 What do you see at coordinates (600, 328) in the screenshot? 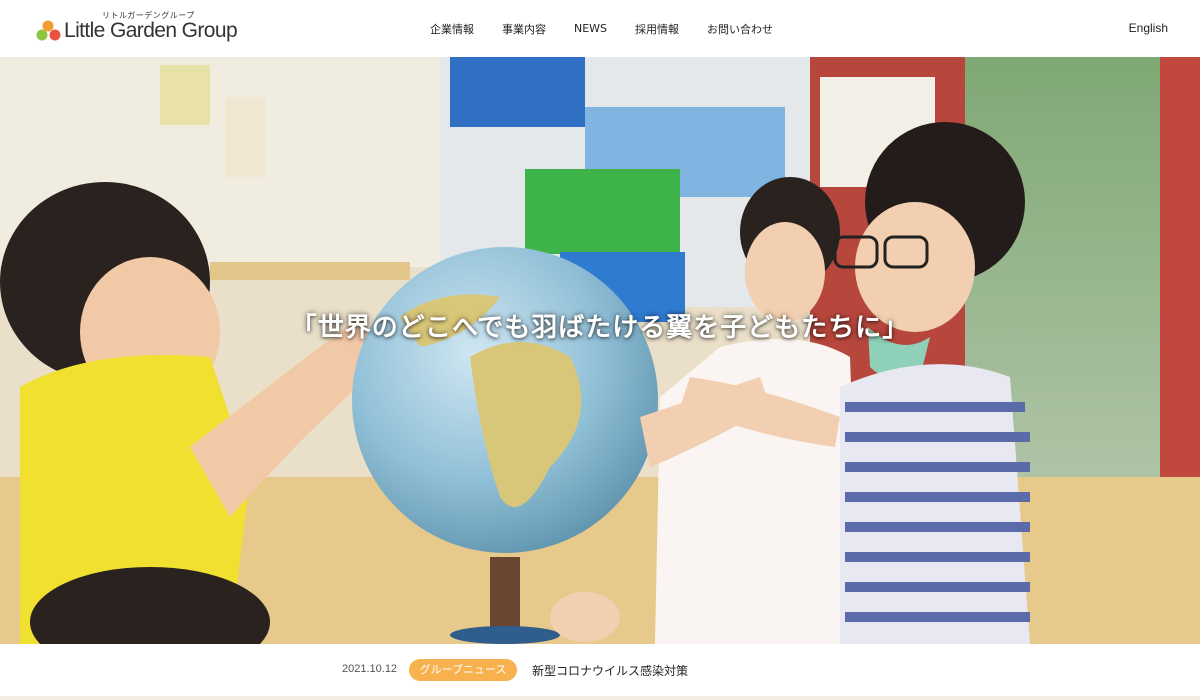
I see `hero-catchphrase: 「世界のどこへでも羽ばたける翼を子どもたちに」` at bounding box center [600, 328].